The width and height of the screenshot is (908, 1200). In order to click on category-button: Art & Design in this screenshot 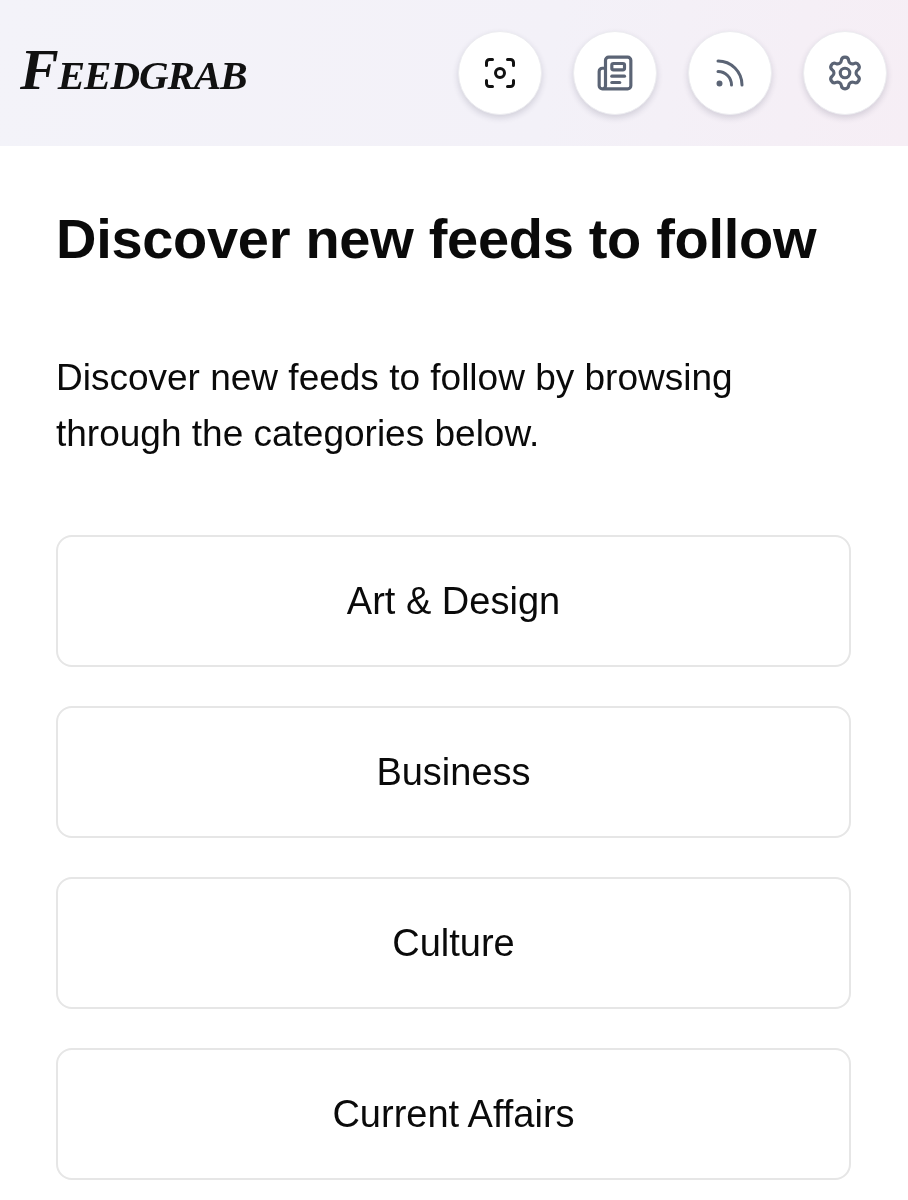, I will do `click(453, 601)`.